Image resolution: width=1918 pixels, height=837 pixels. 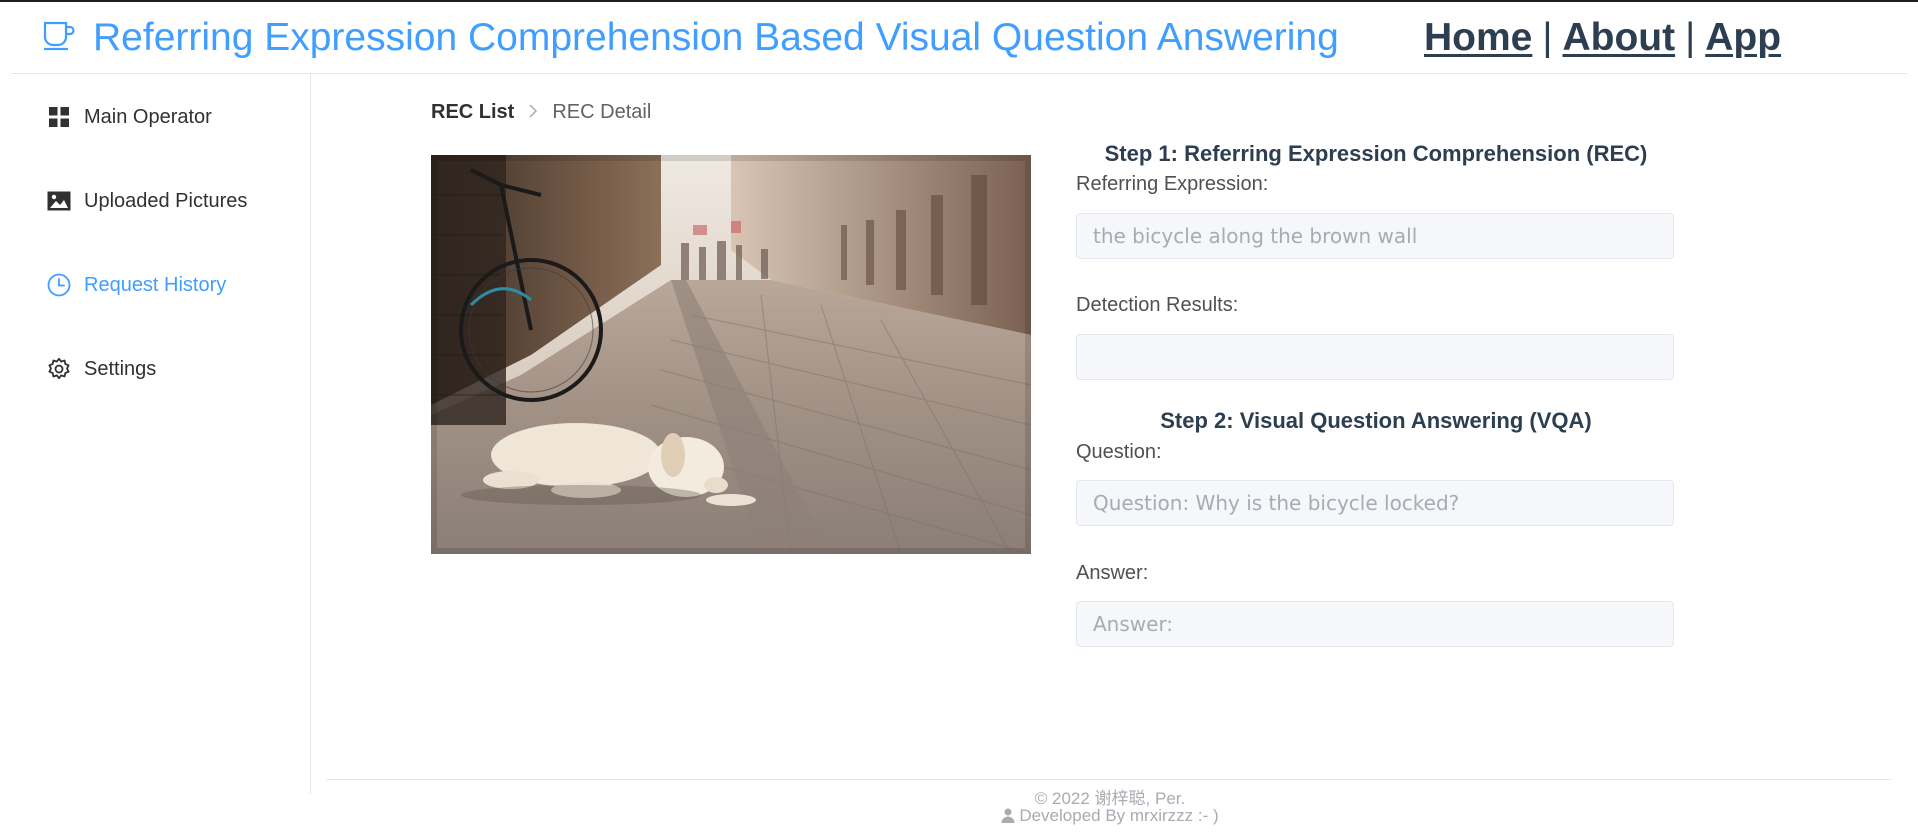 I want to click on sidebar-item-label: Request History, so click(x=155, y=284).